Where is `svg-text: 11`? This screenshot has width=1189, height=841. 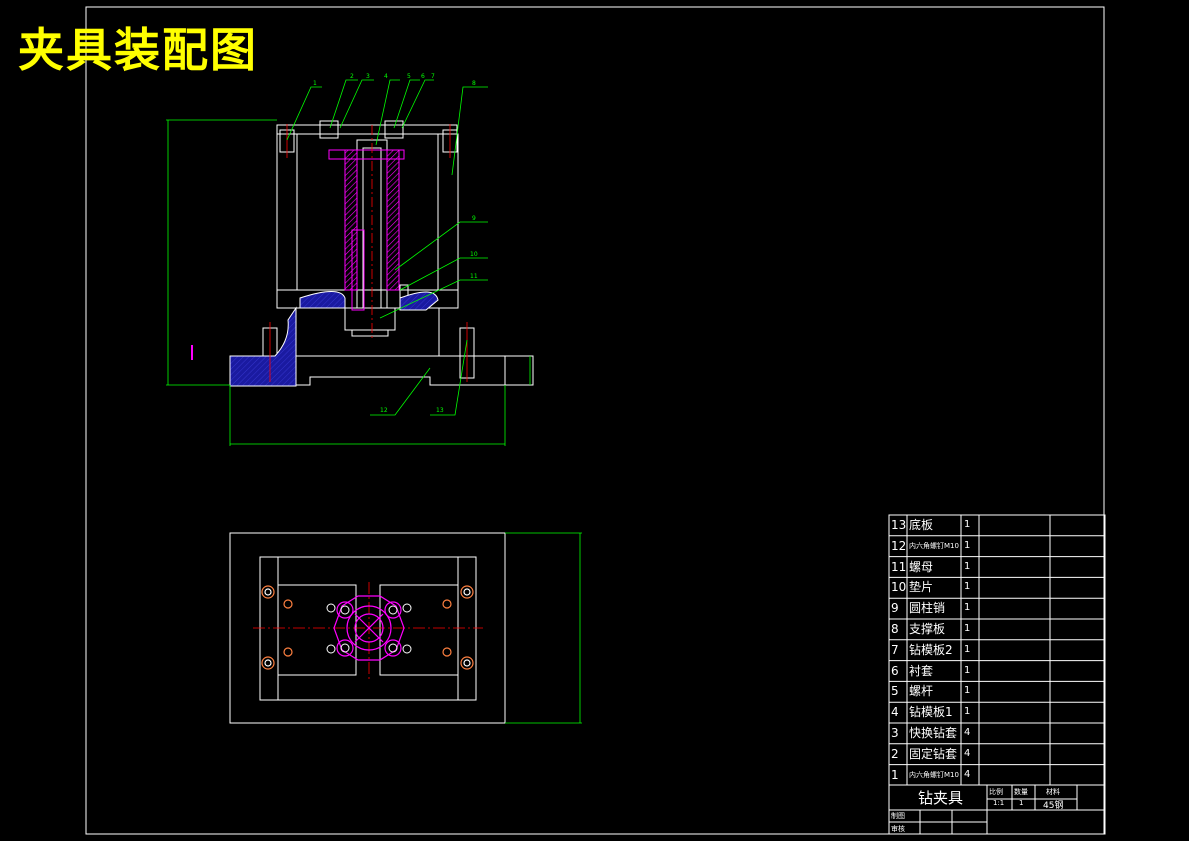 svg-text: 11 is located at coordinates (474, 276).